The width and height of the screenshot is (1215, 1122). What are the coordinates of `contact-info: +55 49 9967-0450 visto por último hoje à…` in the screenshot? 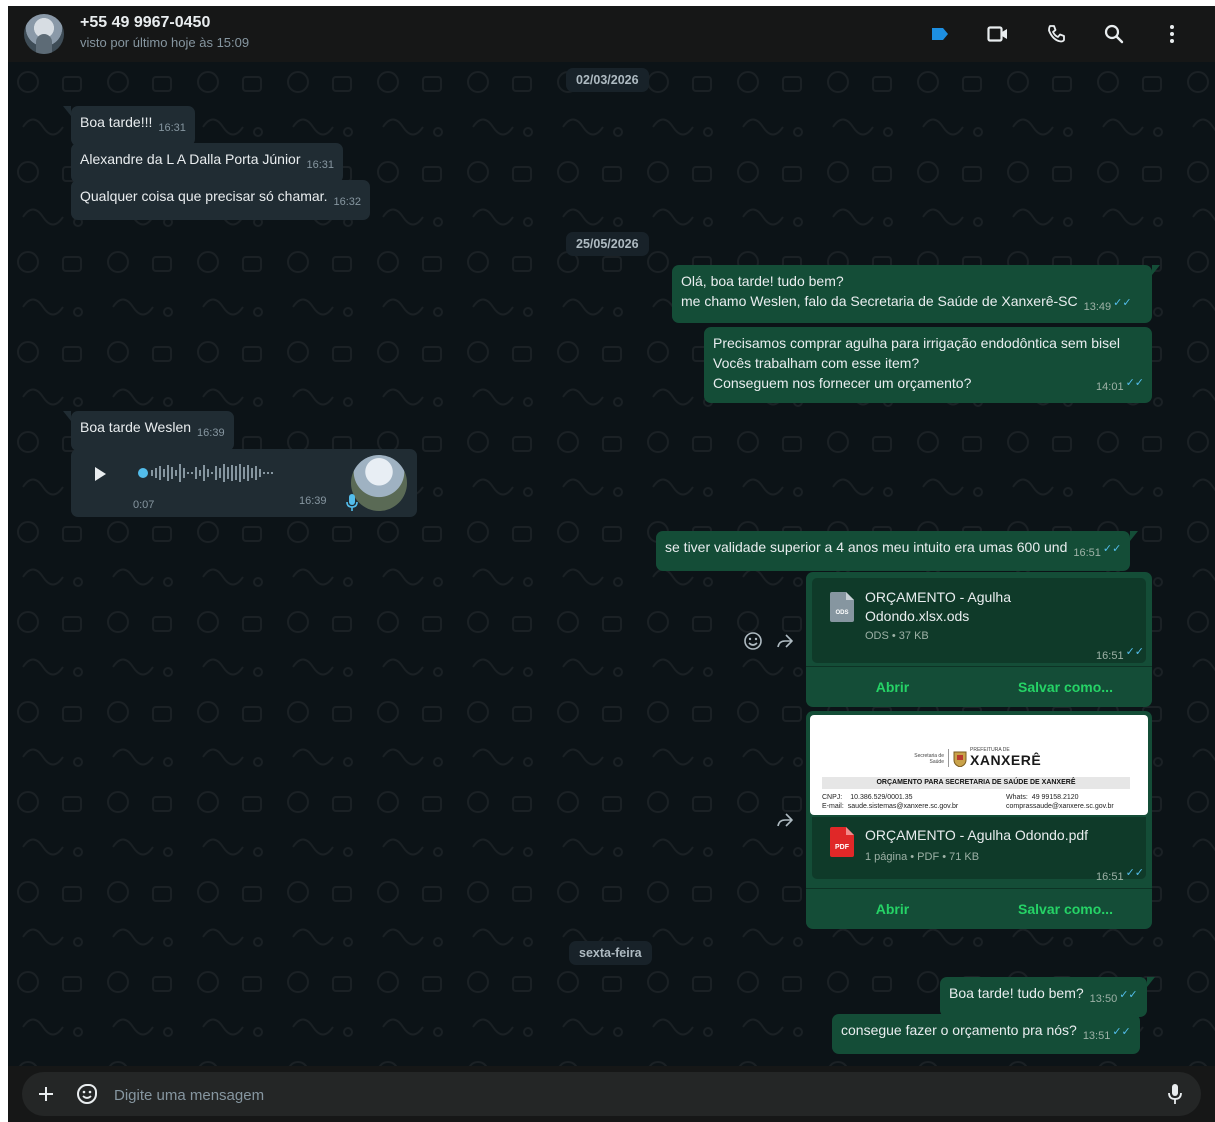 It's located at (164, 33).